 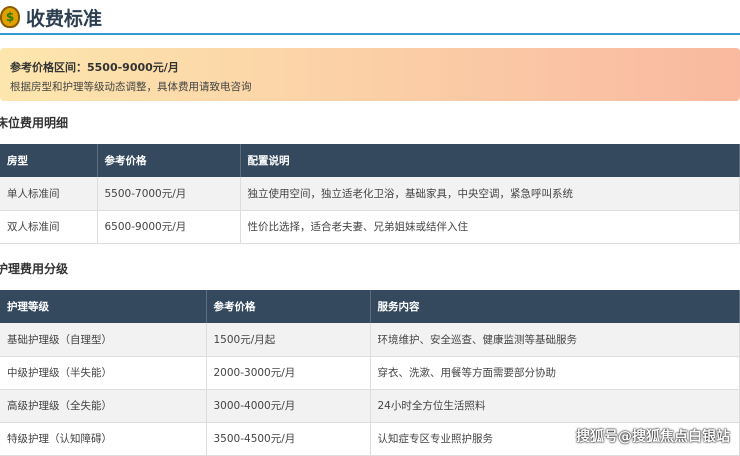 What do you see at coordinates (555, 373) in the screenshot?
I see `services: 穿衣、洗漱、用餐等方面需要部分协助` at bounding box center [555, 373].